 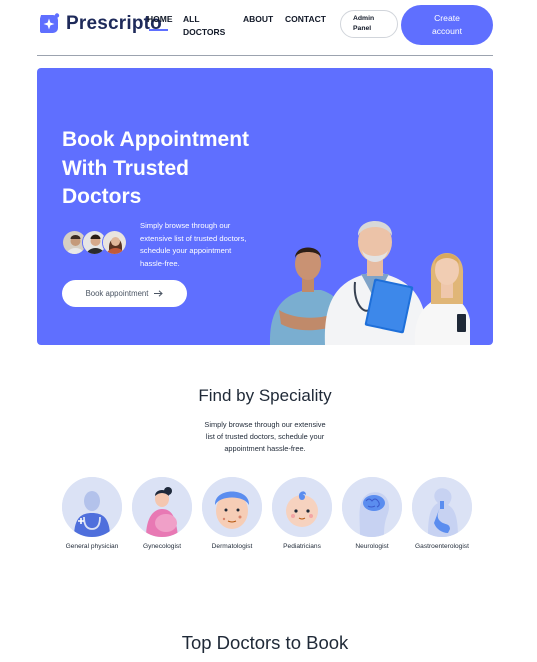 I want to click on speciality-description-line: list of trusted doctors, schedule your, so click(x=265, y=437).